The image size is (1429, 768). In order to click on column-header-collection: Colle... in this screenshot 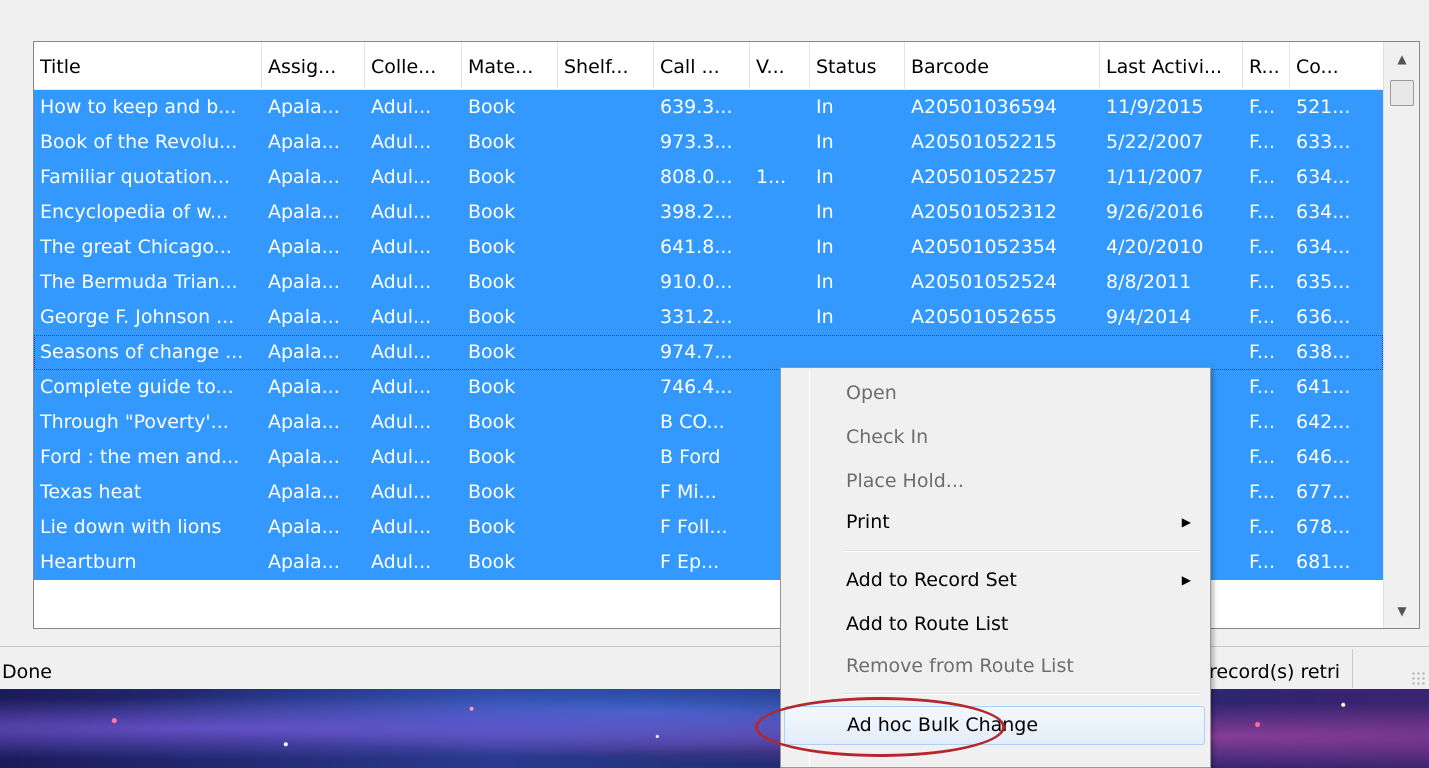, I will do `click(413, 66)`.